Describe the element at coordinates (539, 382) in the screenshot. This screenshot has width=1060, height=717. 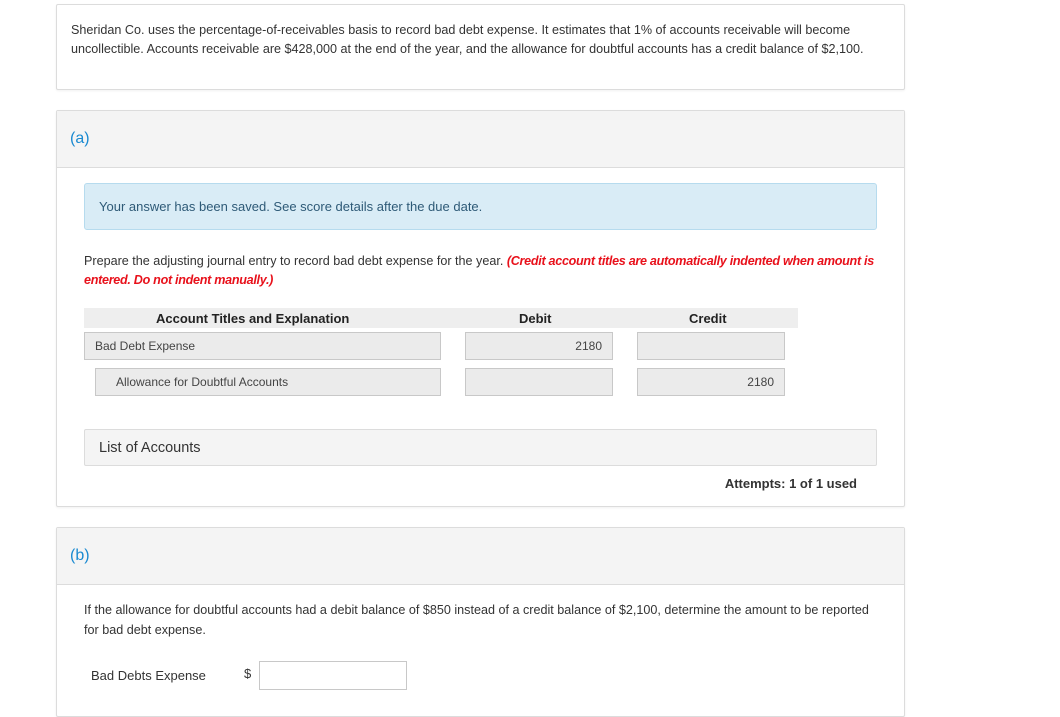
I see `row2-debit-field` at that location.